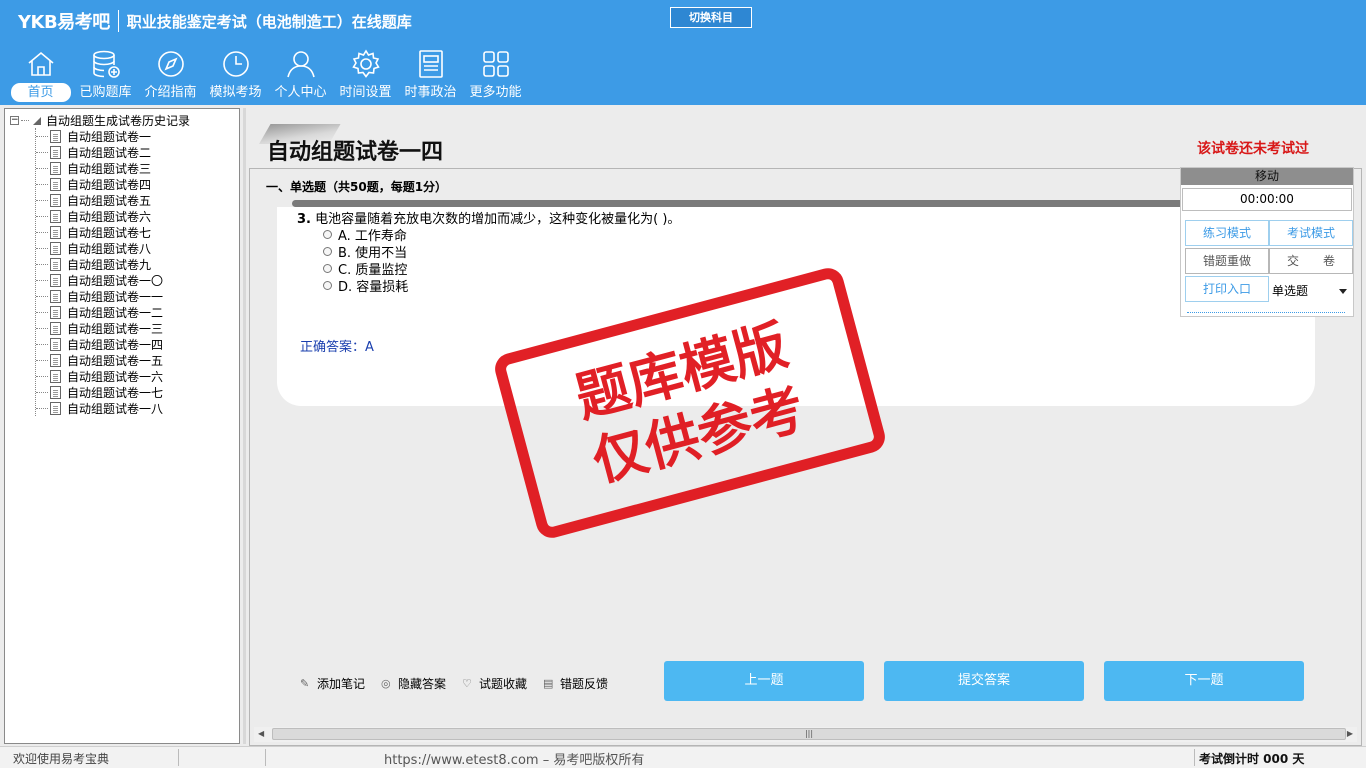 This screenshot has height=768, width=1366. Describe the element at coordinates (109, 152) in the screenshot. I see `tree-item-label: 自动组题试卷二` at that location.